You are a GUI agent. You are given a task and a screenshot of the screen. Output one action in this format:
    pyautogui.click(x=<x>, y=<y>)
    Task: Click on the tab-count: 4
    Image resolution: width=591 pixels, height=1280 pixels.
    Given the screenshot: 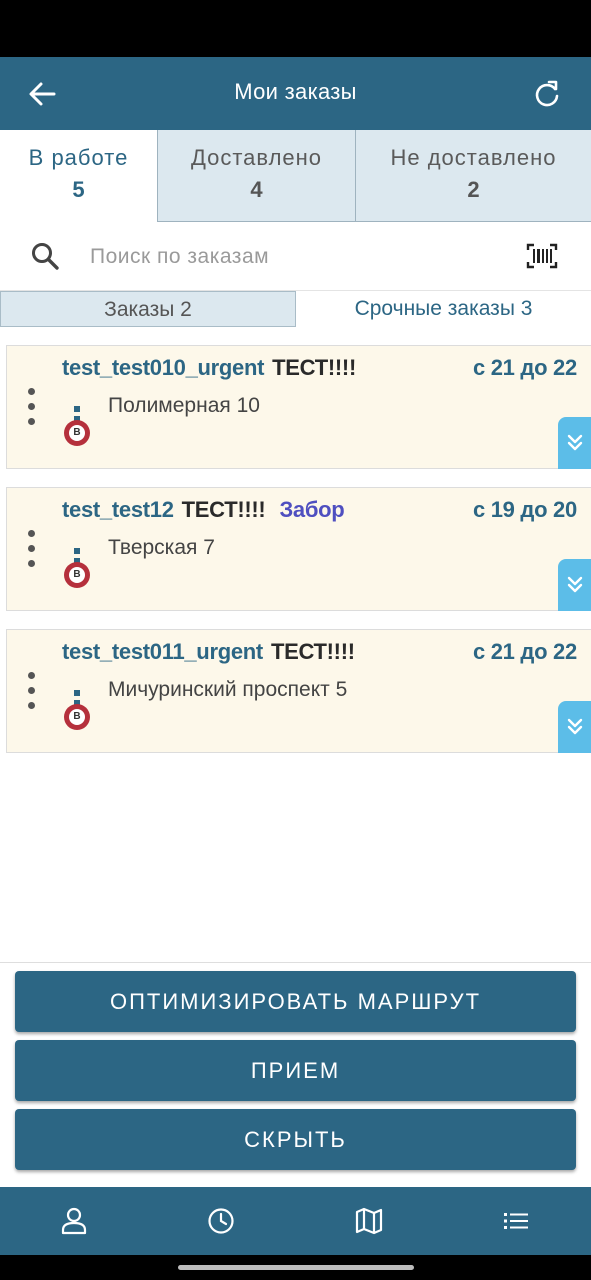 What is the action you would take?
    pyautogui.click(x=256, y=189)
    